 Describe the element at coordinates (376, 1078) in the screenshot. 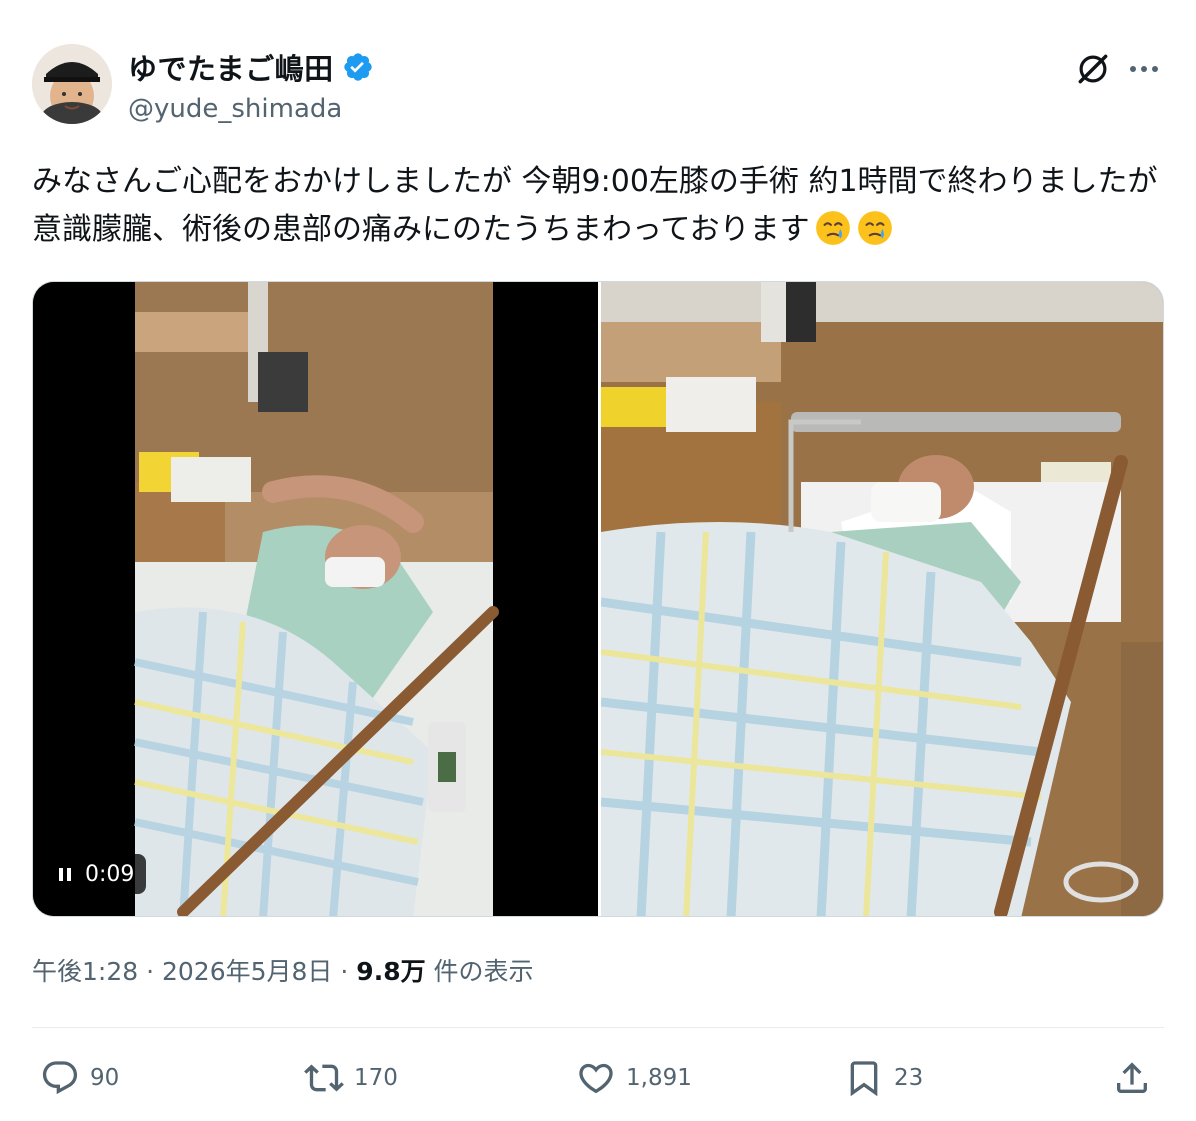

I see `repost-count: 170` at that location.